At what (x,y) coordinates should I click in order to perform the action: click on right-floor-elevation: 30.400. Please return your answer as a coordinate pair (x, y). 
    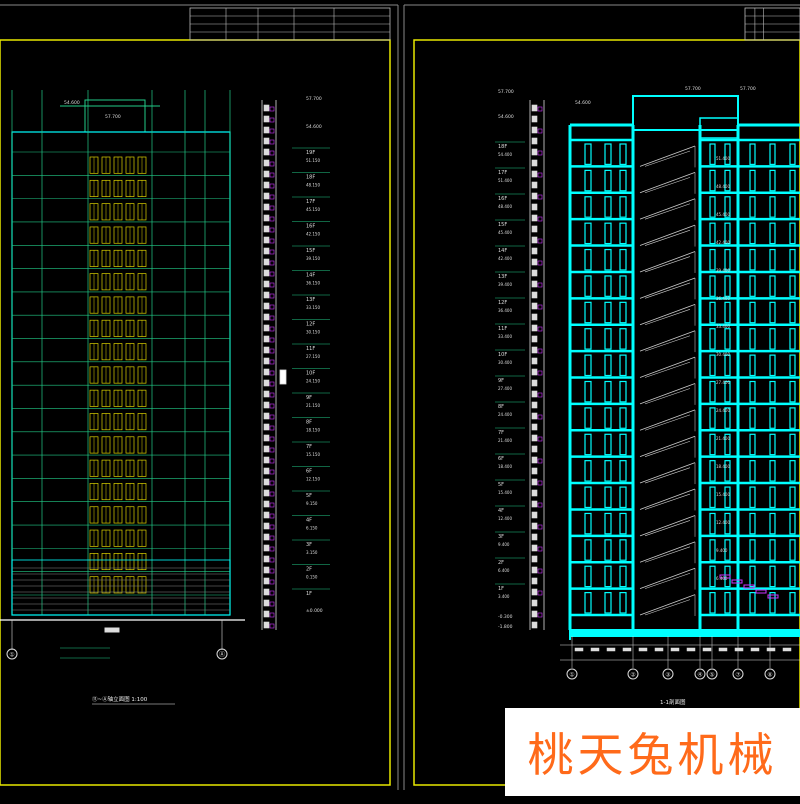
    Looking at the image, I should click on (505, 362).